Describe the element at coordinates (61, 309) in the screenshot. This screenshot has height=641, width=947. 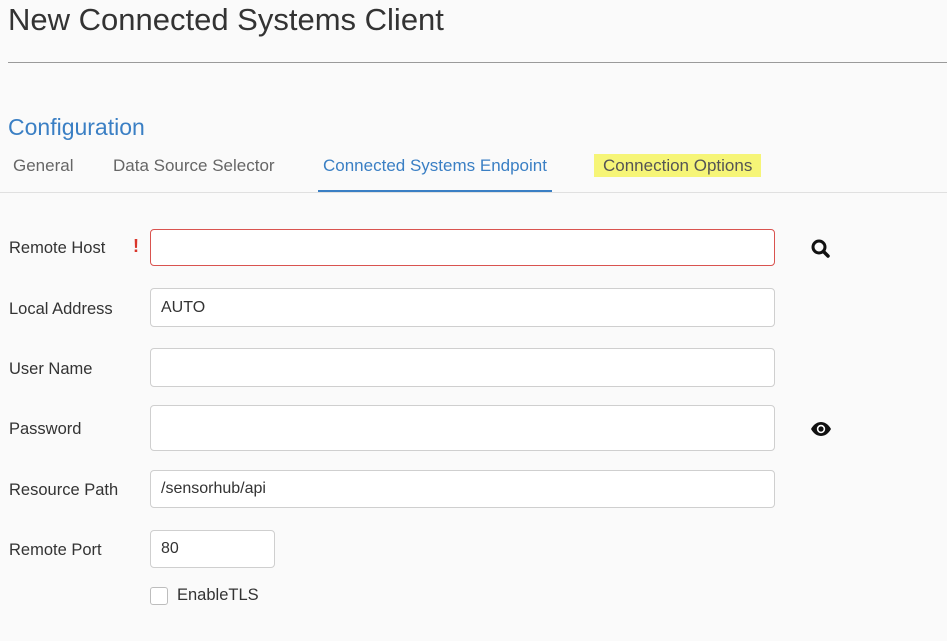
I see `local-address-label: Local Address` at that location.